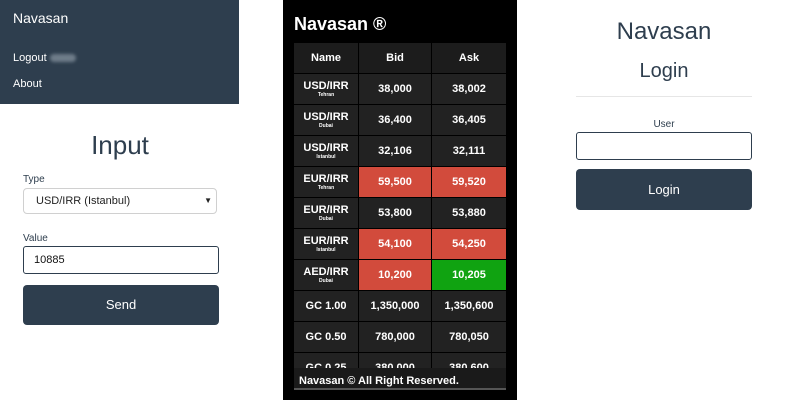 This screenshot has width=800, height=400. I want to click on rate-name-cell: USD/IRR Istanbul, so click(326, 151).